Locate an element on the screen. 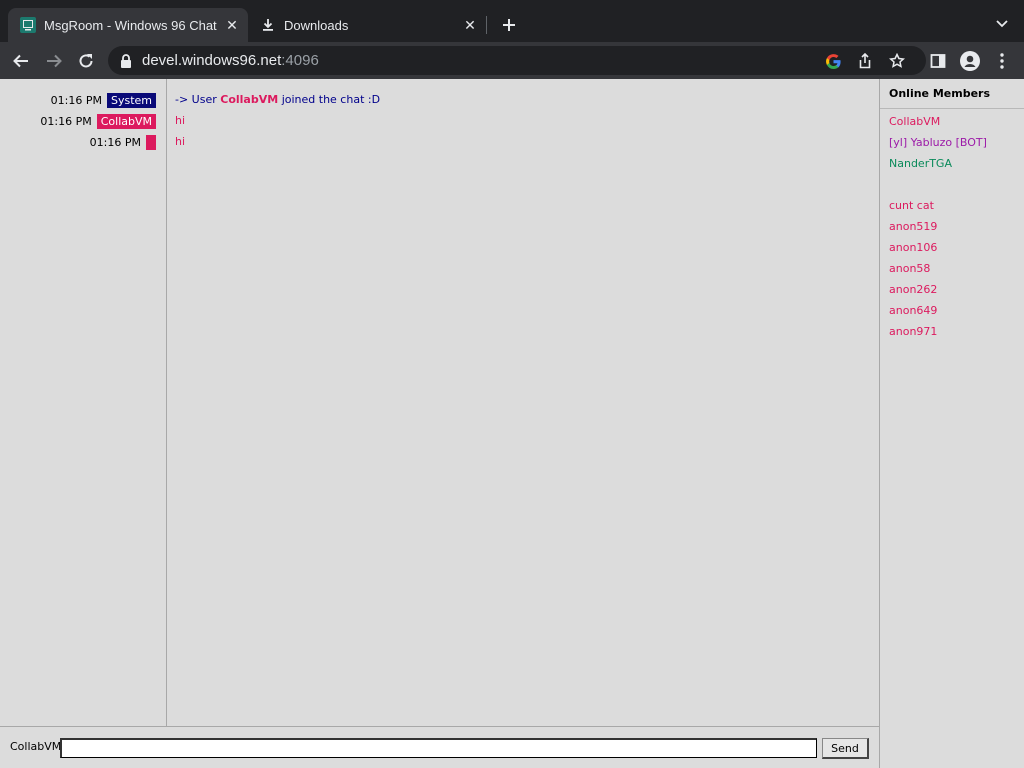  browser-menu-button is located at coordinates (1002, 61).